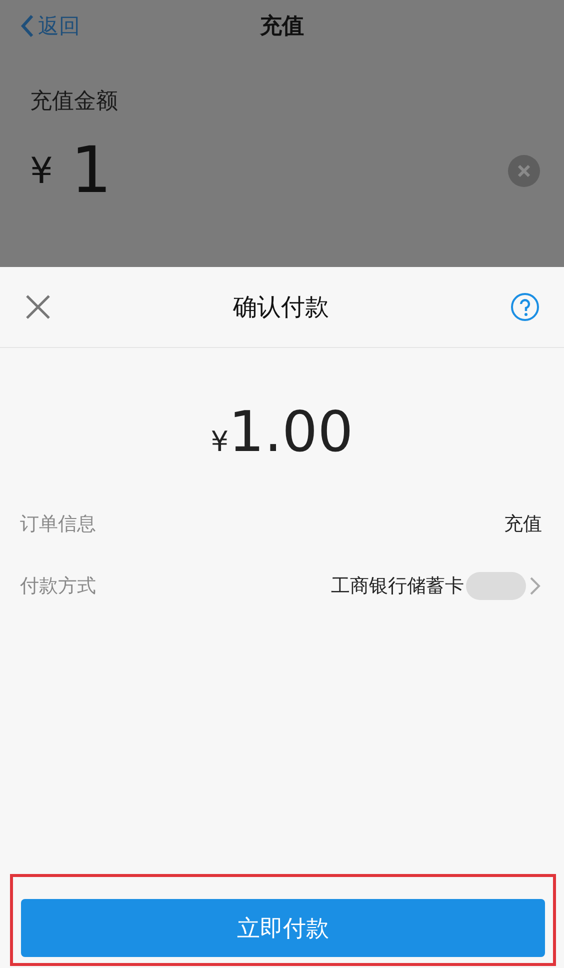 The image size is (564, 968). Describe the element at coordinates (41, 171) in the screenshot. I see `currency-symbol: ¥` at that location.